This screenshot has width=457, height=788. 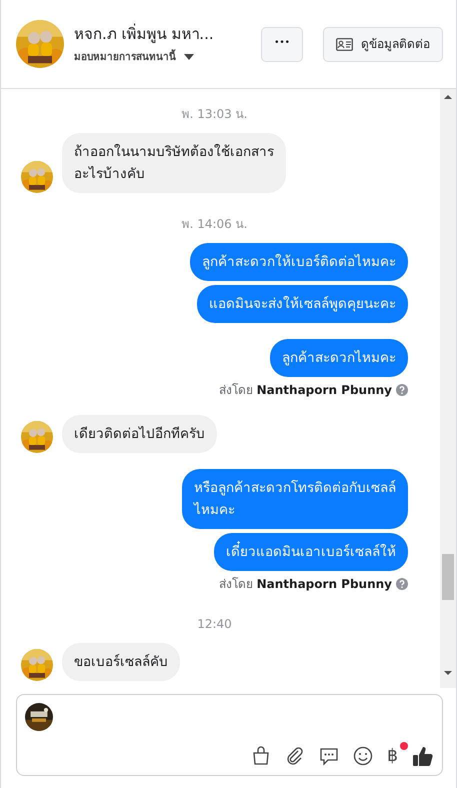 What do you see at coordinates (163, 57) in the screenshot?
I see `assign-dropdown: มอบหมายการสนทนานี้` at bounding box center [163, 57].